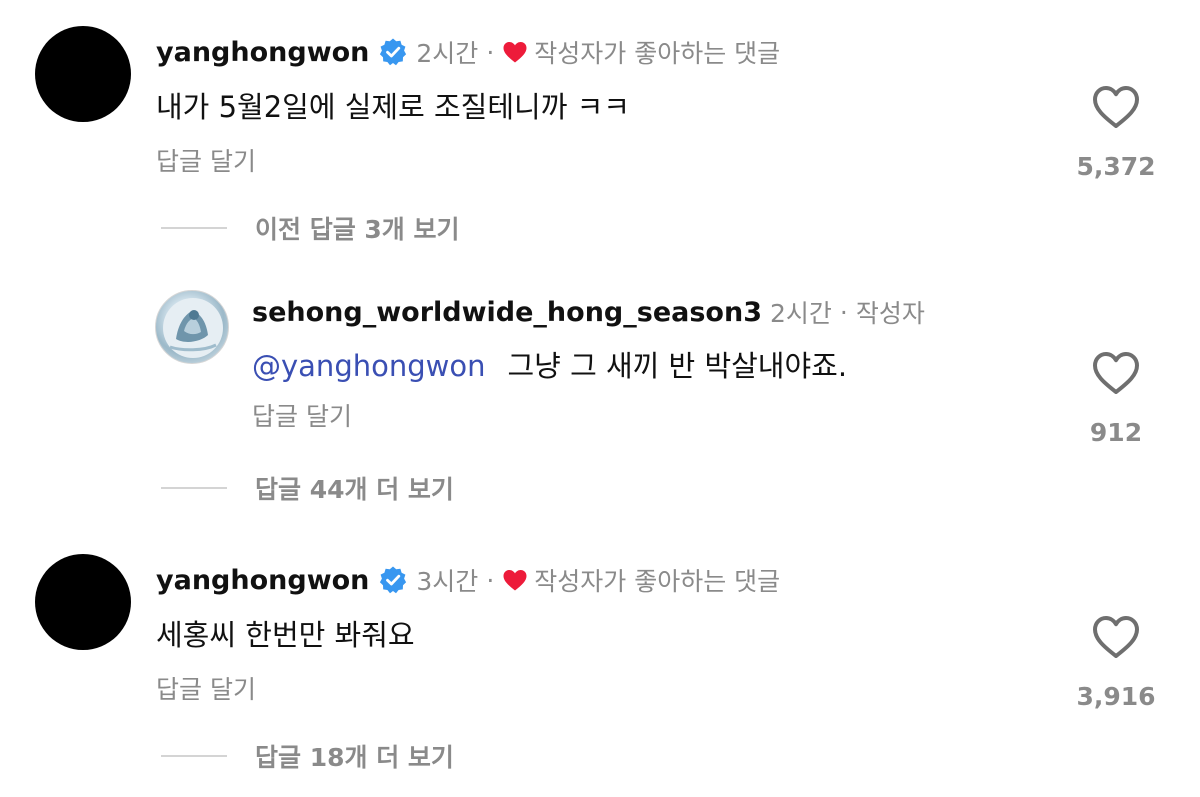 This screenshot has height=797, width=1200. What do you see at coordinates (354, 489) in the screenshot?
I see `view-replies-label: 답글 44개 더 보기` at bounding box center [354, 489].